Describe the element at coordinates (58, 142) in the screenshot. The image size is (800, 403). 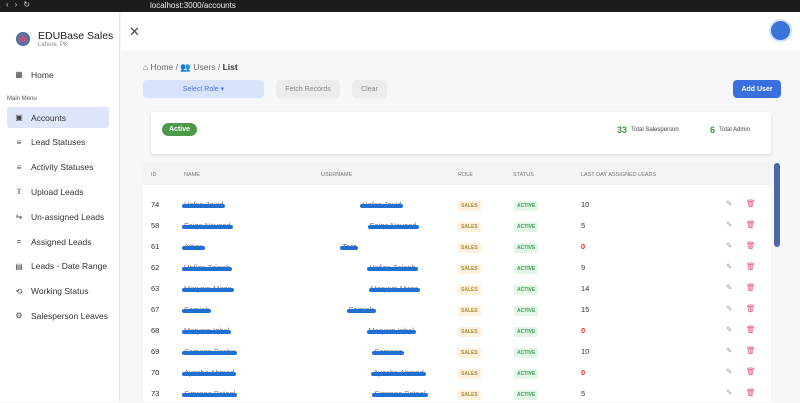
I see `sidebar-item-lead-statuses: ≡ Lead Statuses` at that location.